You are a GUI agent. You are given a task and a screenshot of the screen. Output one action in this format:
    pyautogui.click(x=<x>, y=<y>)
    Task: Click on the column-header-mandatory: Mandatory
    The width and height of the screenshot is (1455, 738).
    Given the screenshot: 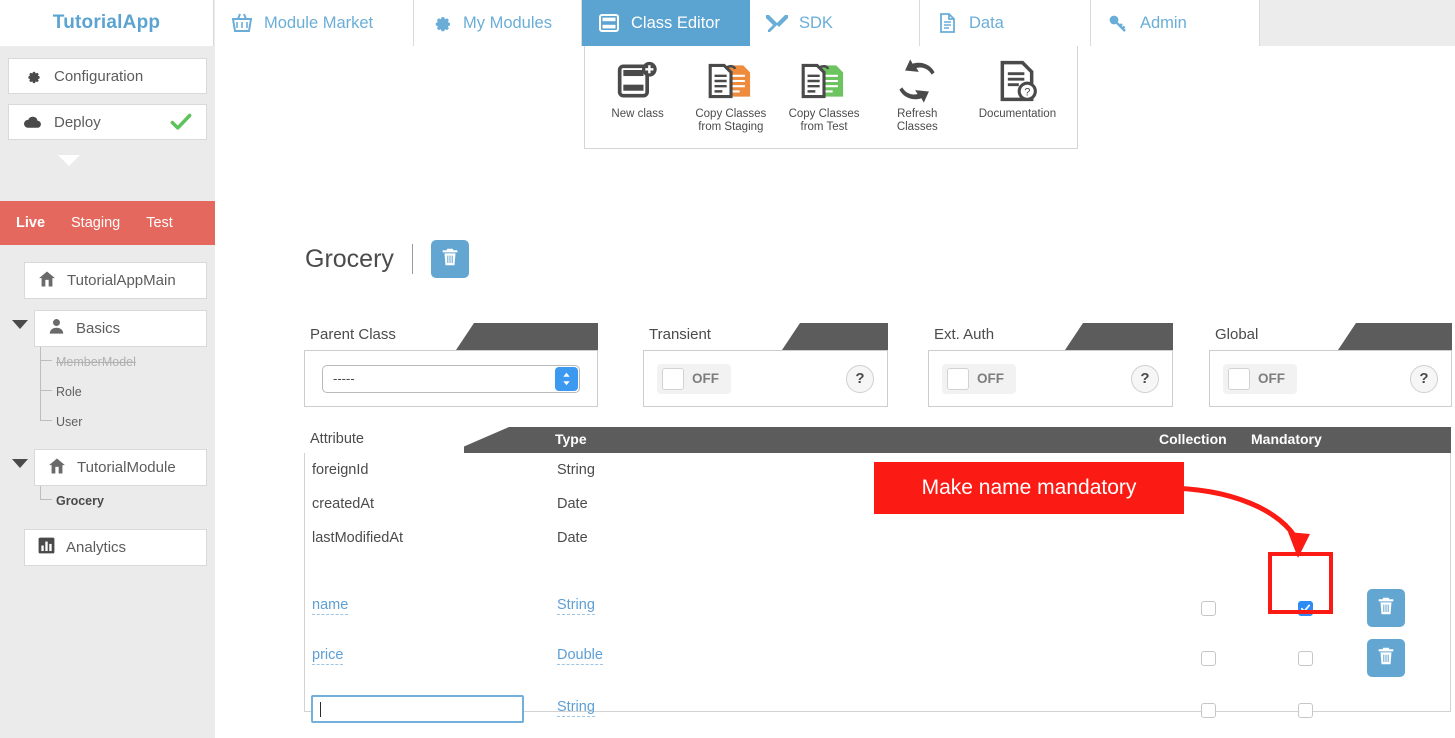 What is the action you would take?
    pyautogui.click(x=1286, y=439)
    